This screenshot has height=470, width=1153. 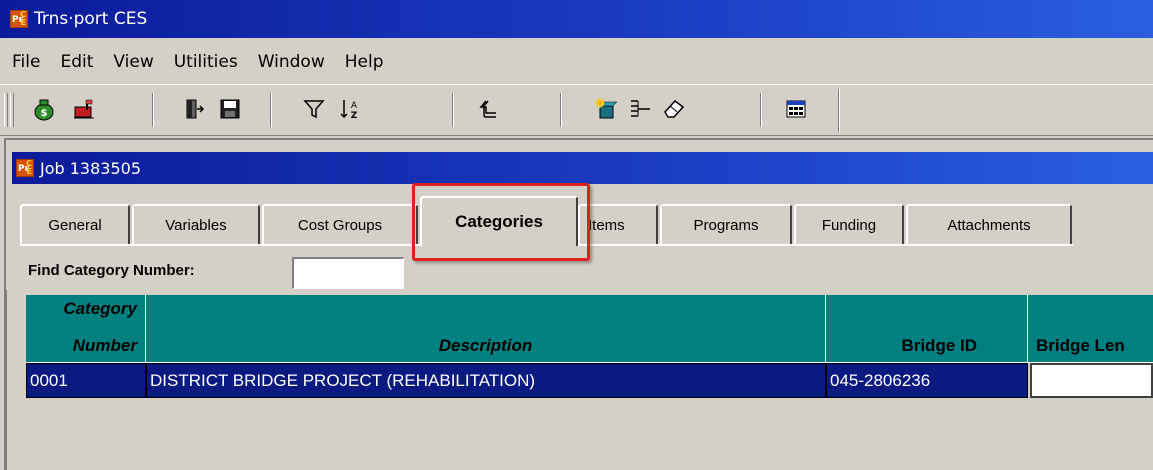 I want to click on tab-funding: Funding, so click(x=849, y=224).